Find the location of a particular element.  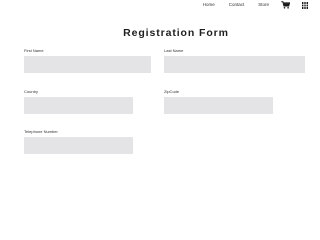

nav-contact-link: Contact is located at coordinates (237, 5).